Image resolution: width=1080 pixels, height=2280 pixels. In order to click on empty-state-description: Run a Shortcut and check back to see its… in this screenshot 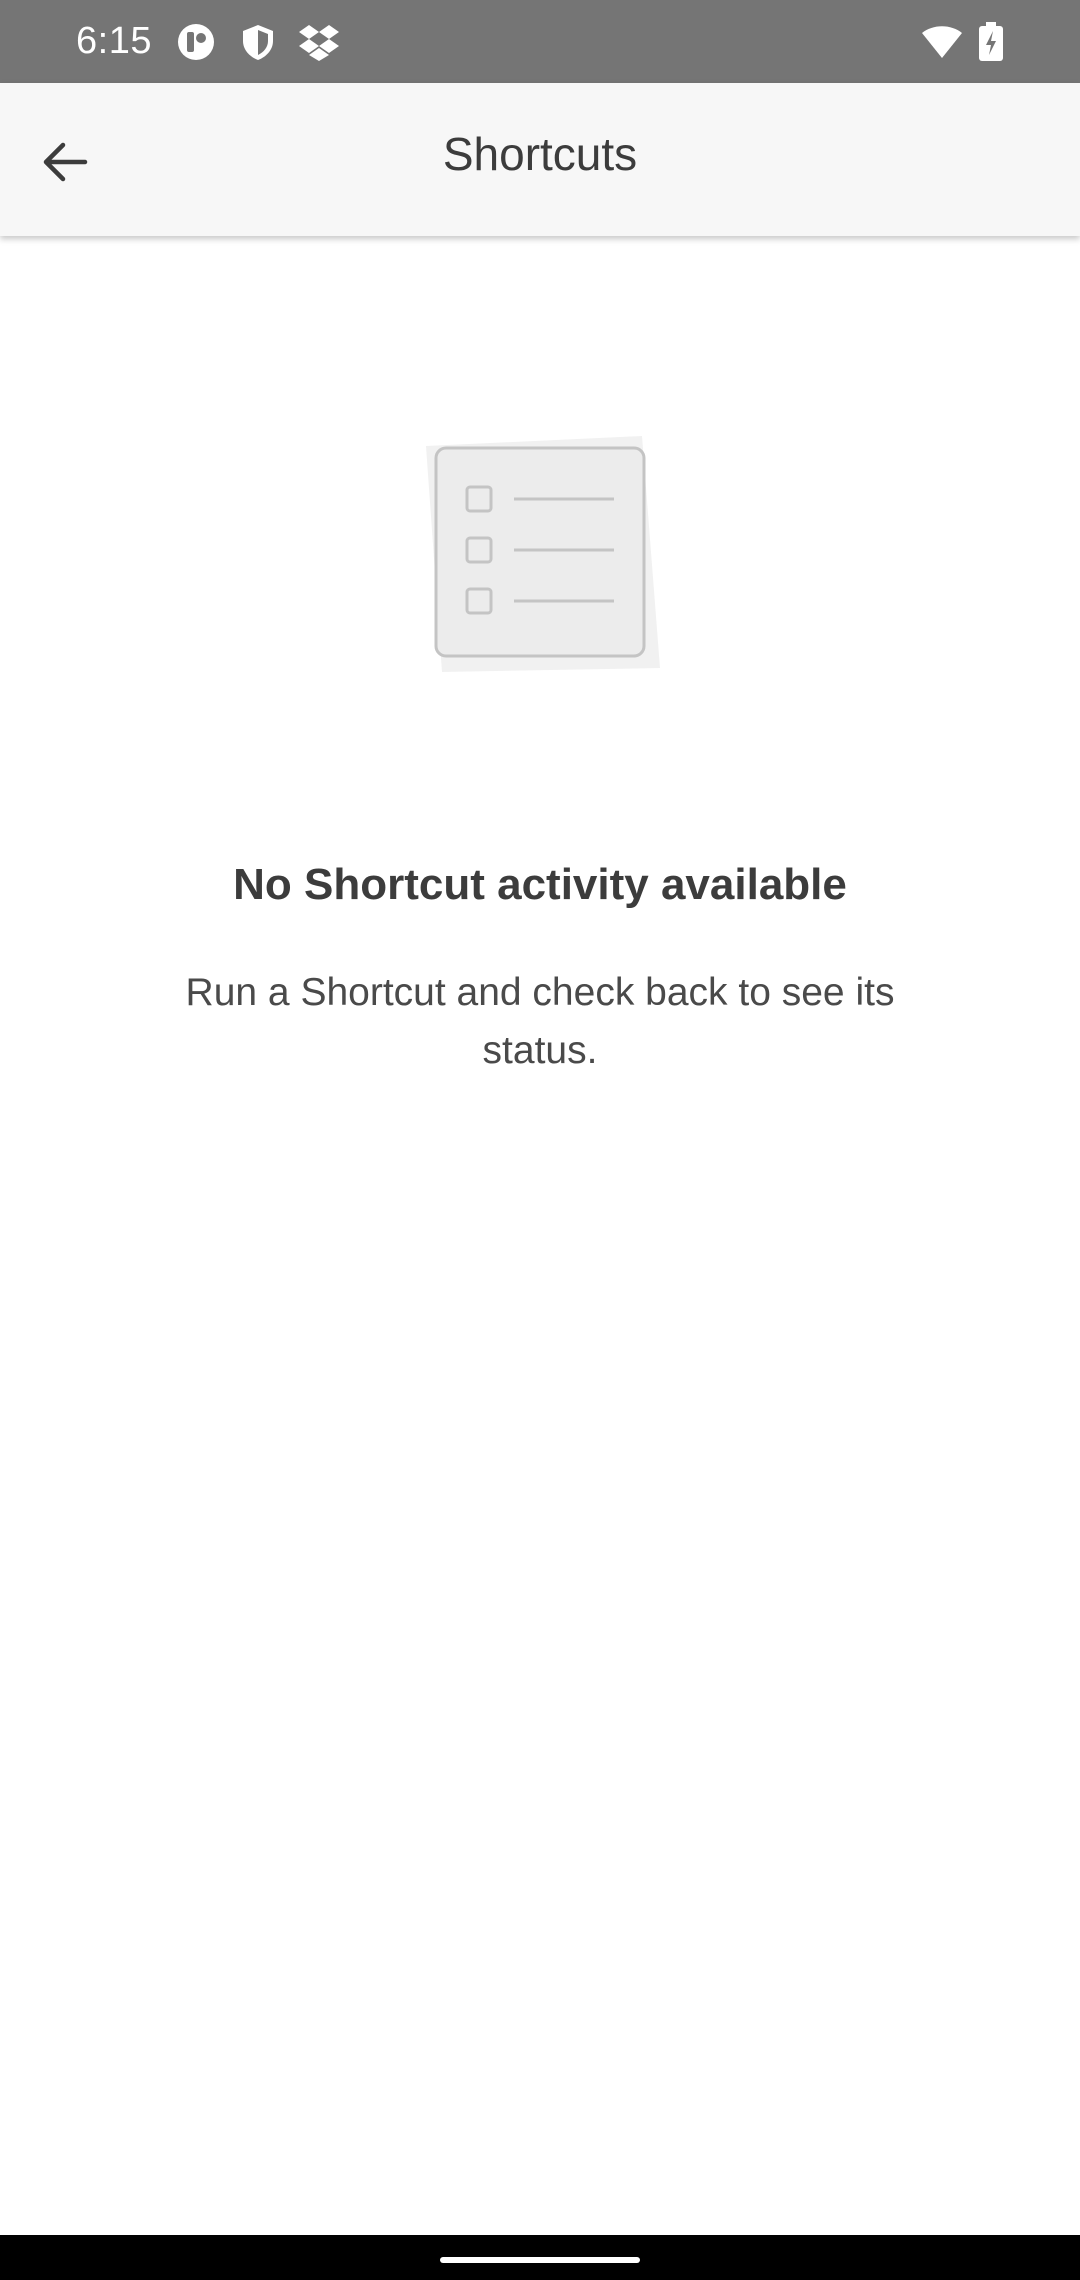, I will do `click(540, 1021)`.